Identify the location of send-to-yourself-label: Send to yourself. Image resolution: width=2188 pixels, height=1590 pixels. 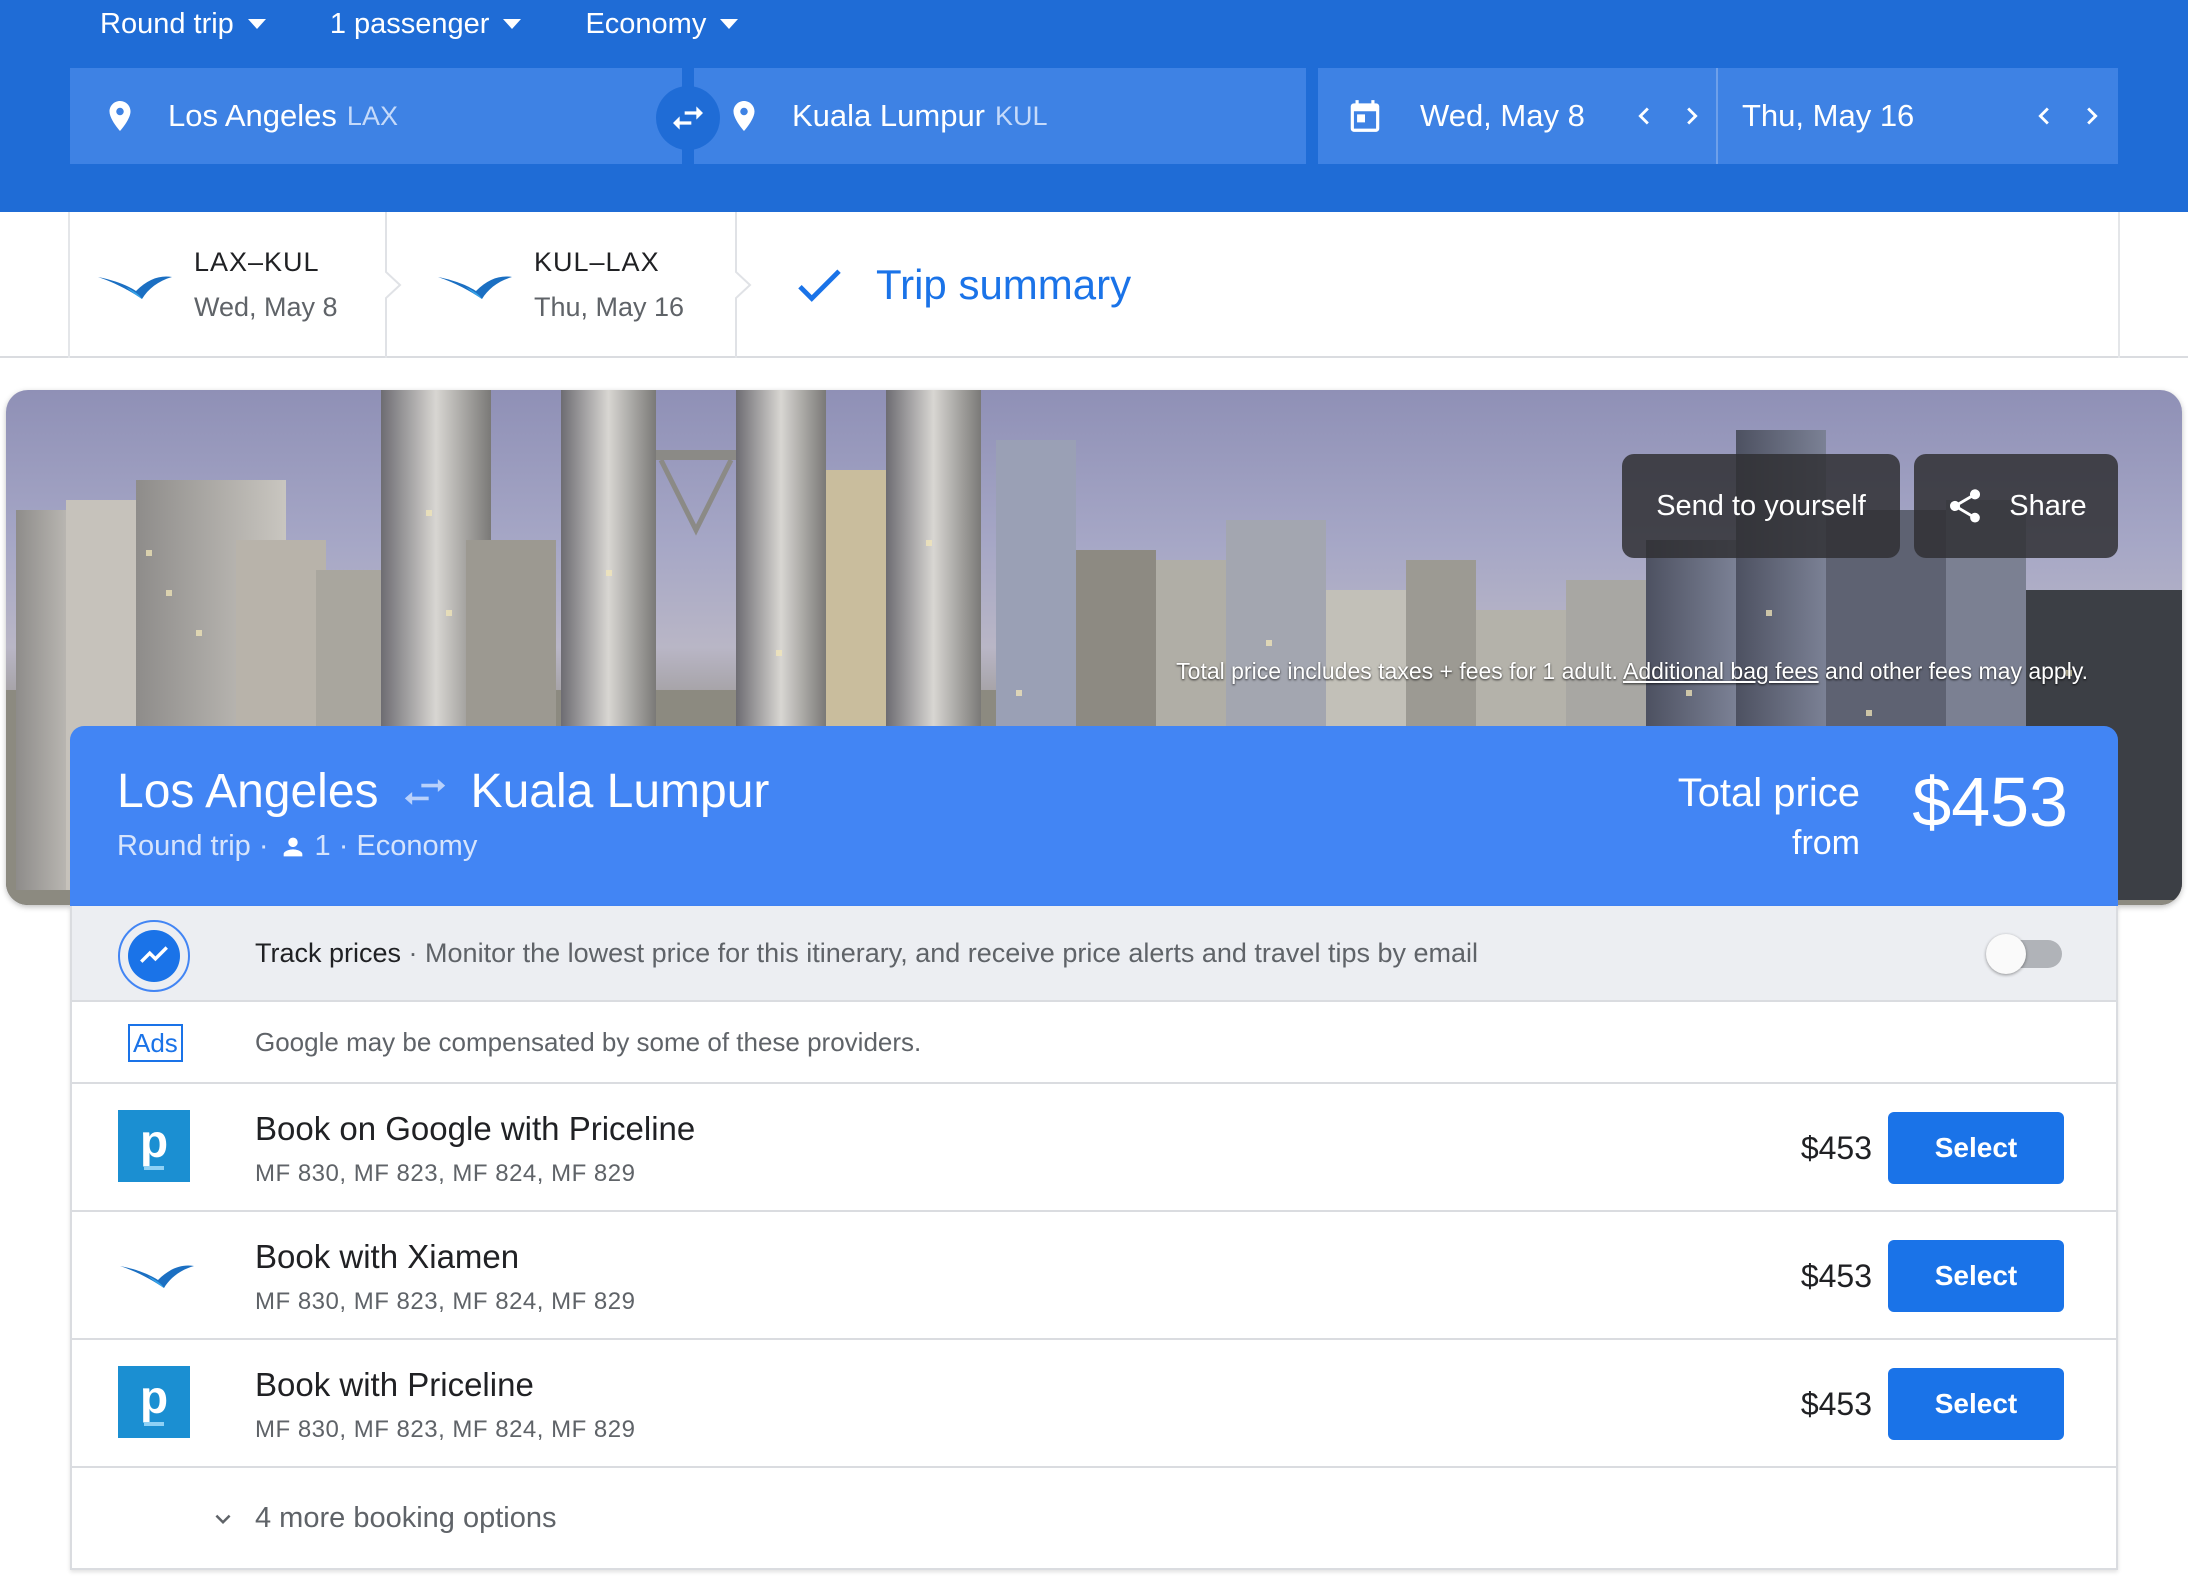
(1761, 505).